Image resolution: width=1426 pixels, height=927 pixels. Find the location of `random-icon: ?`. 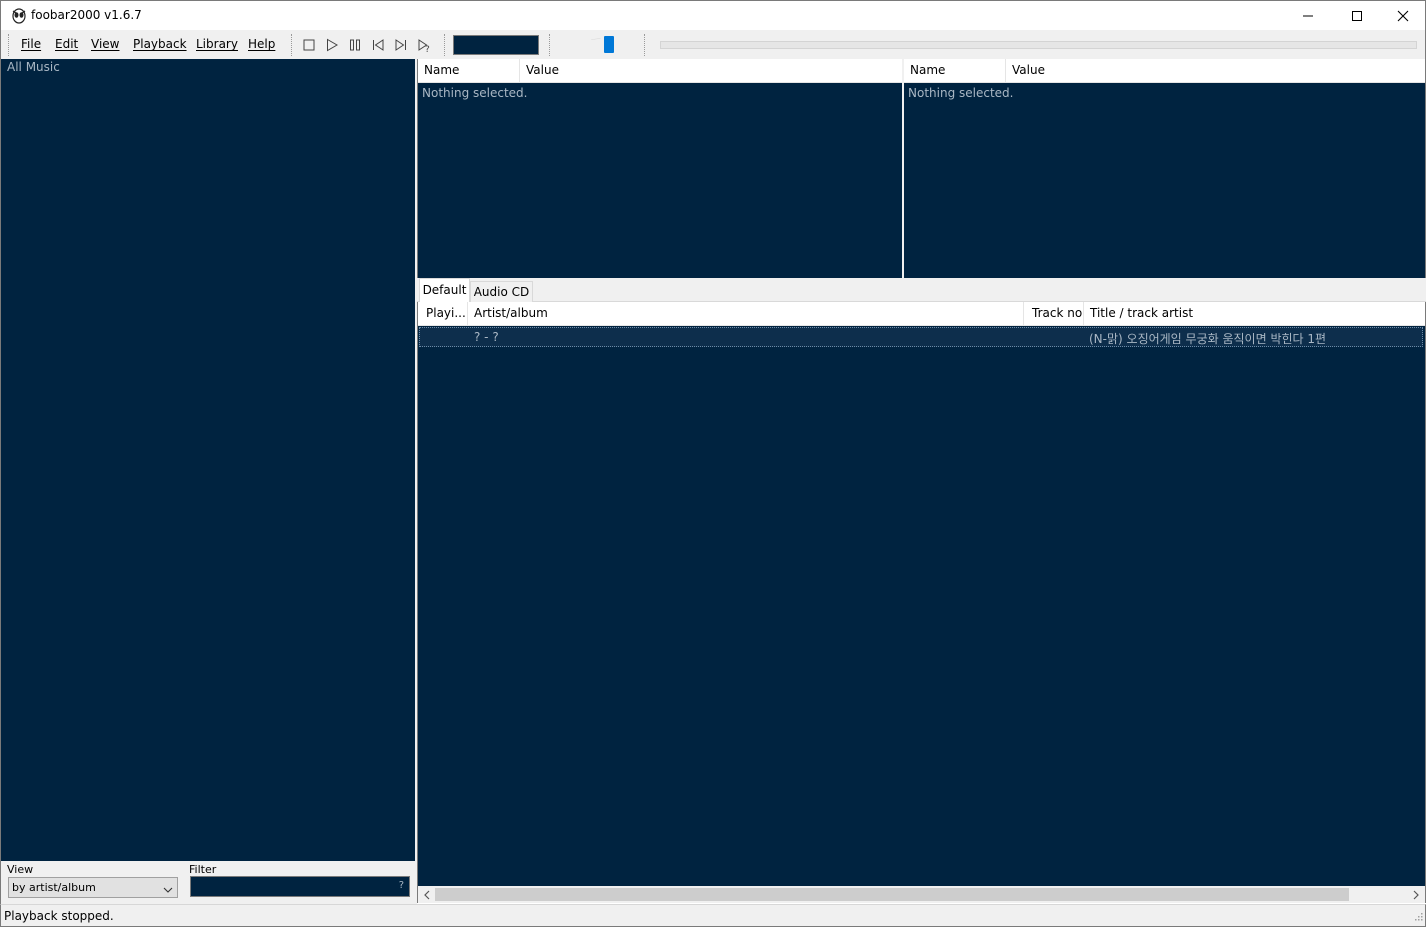

random-icon: ? is located at coordinates (424, 47).